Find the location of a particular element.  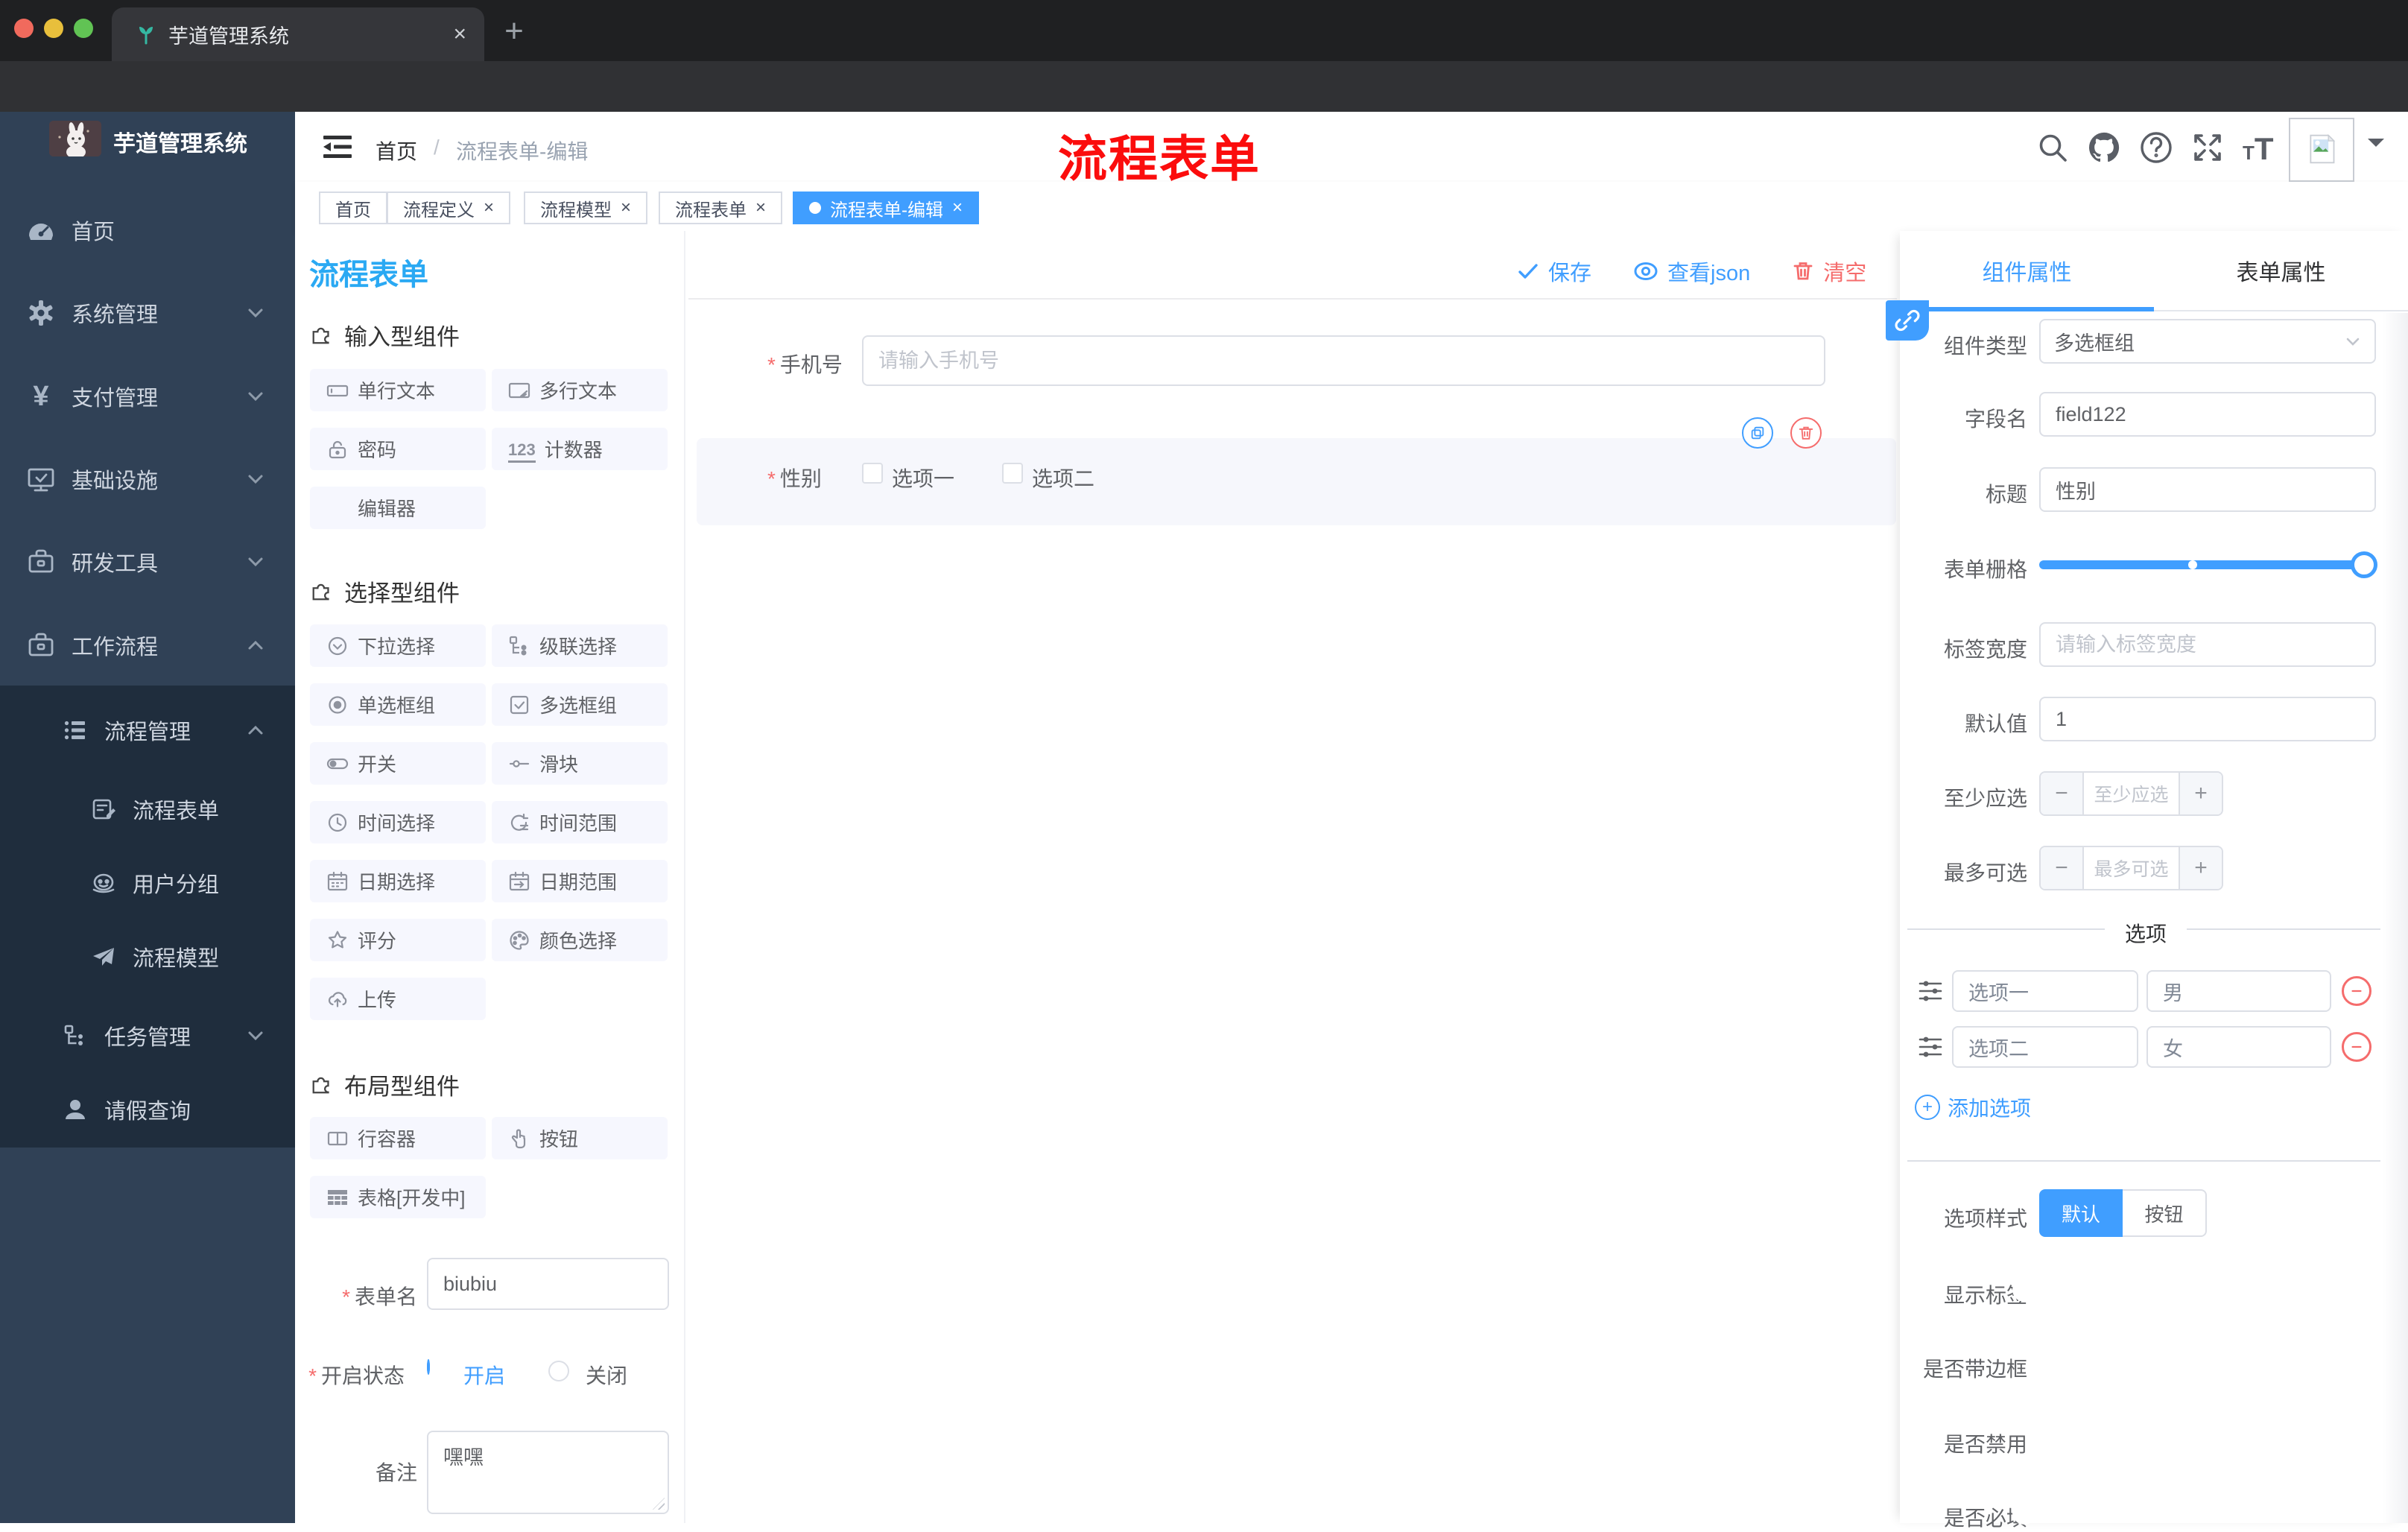

tag-process-form: 流程表单 × is located at coordinates (721, 208).